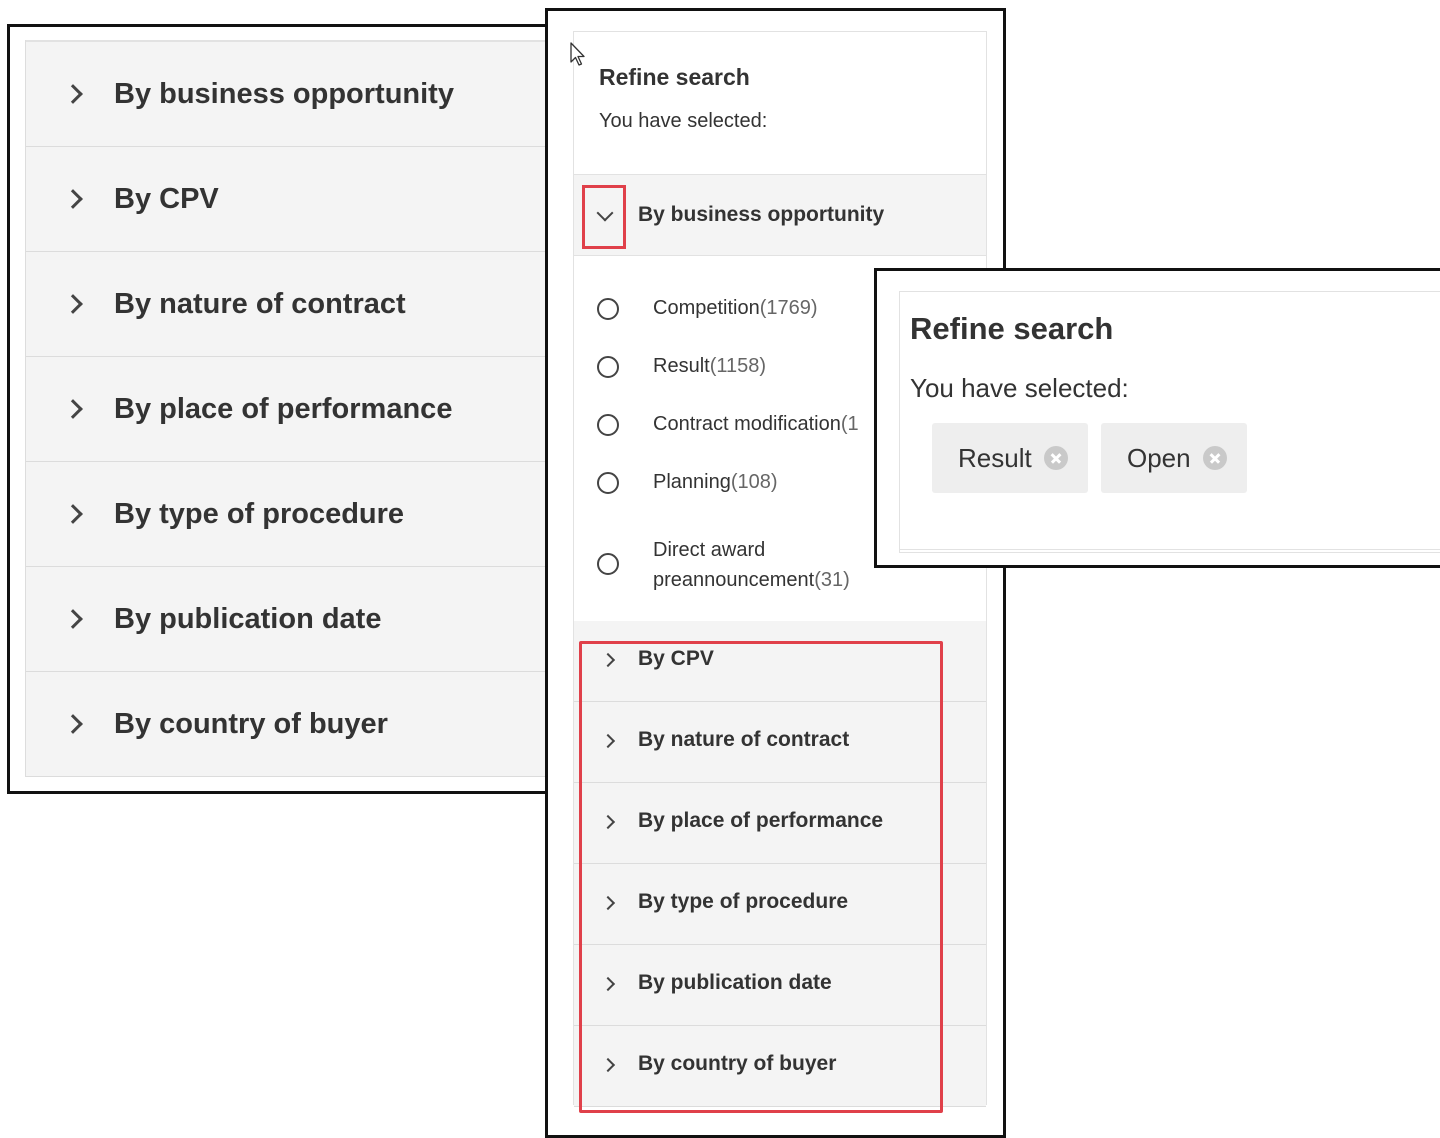 The height and width of the screenshot is (1138, 1440). Describe the element at coordinates (251, 723) in the screenshot. I see `facet-label: By country of buyer` at that location.